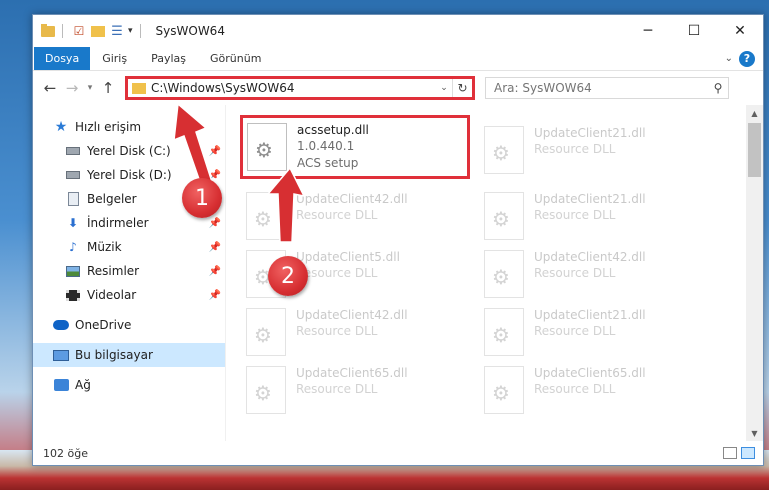  What do you see at coordinates (730, 453) in the screenshot?
I see `details-view-icon` at bounding box center [730, 453].